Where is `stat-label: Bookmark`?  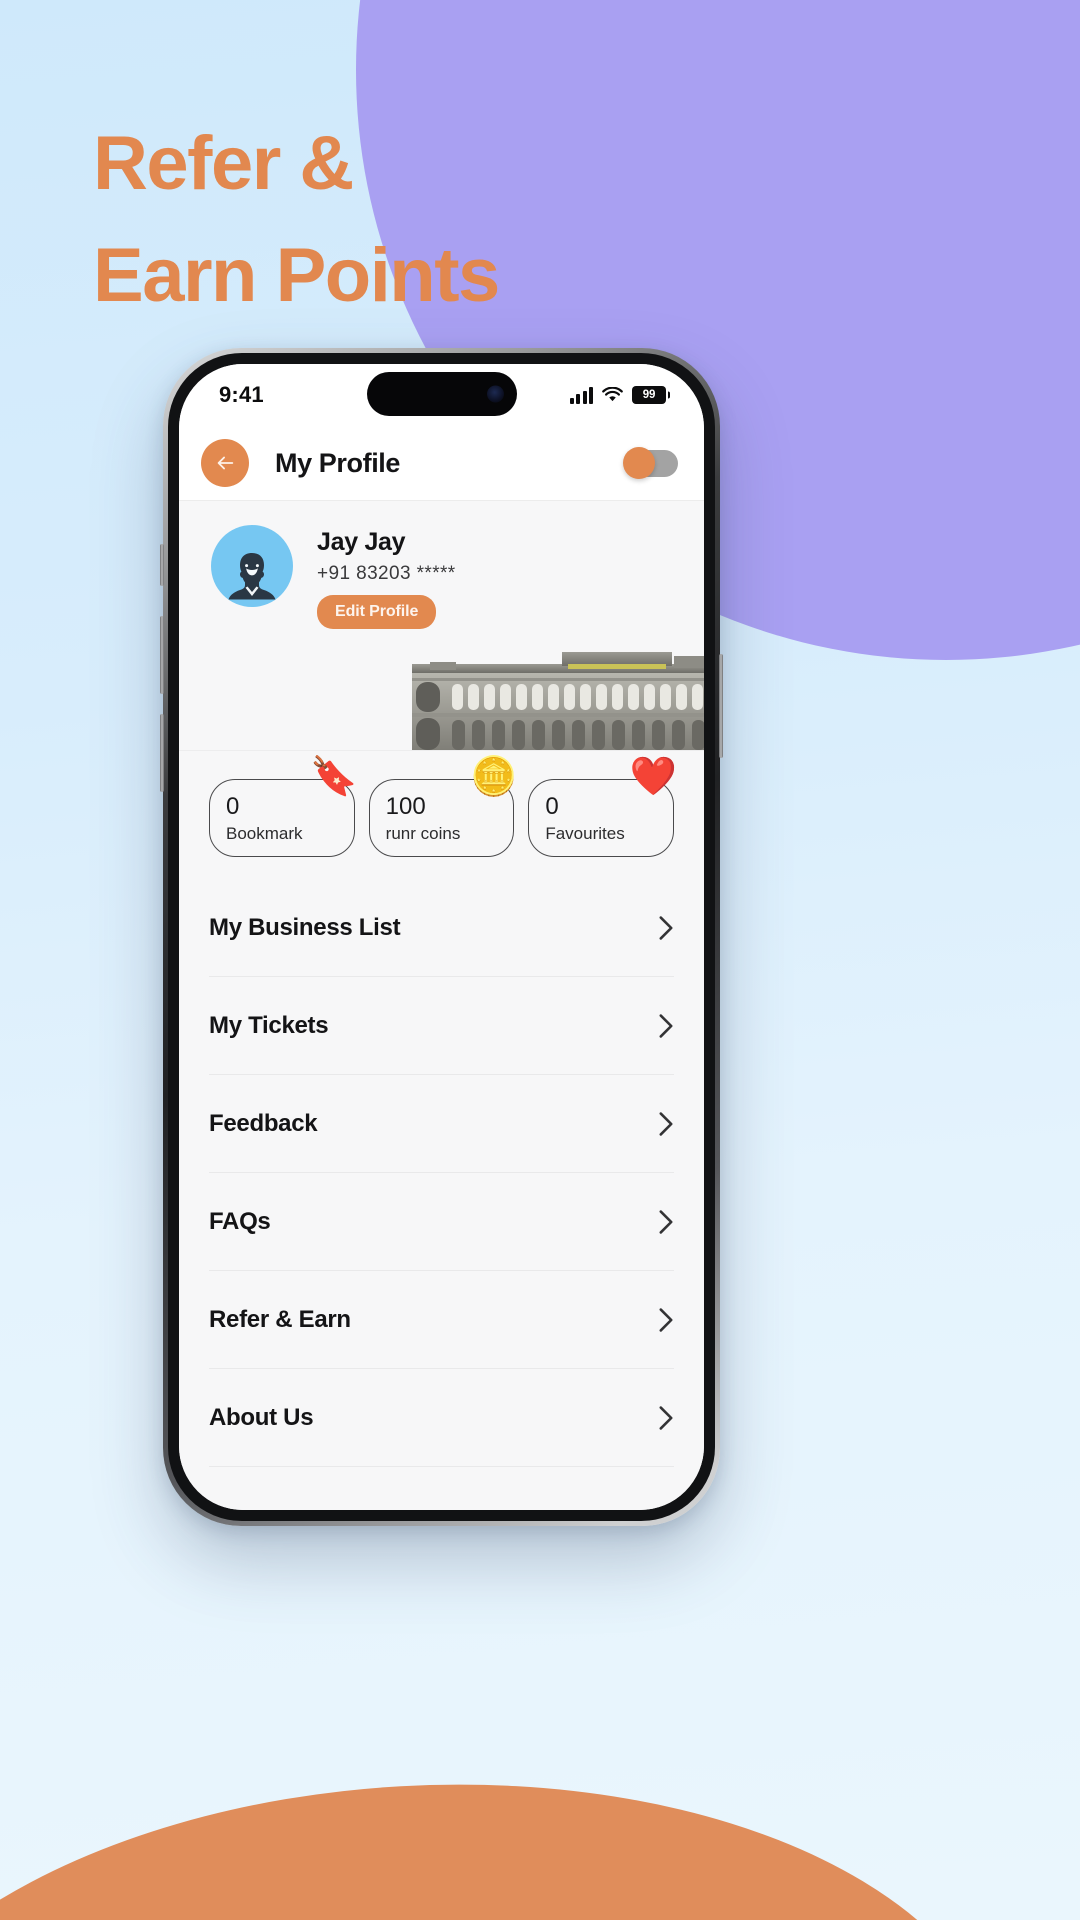
stat-label: Bookmark is located at coordinates (264, 834).